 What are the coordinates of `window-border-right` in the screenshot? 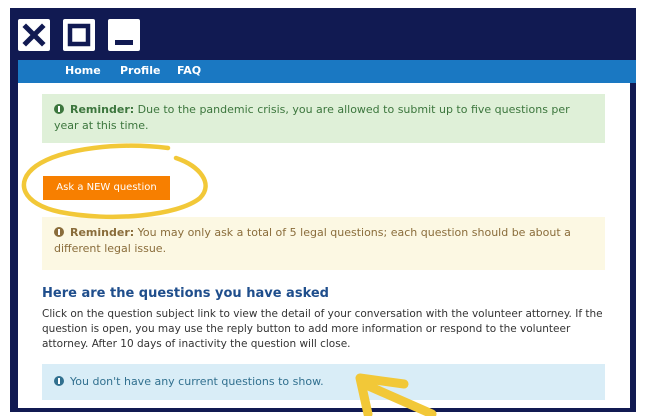 It's located at (633, 236).